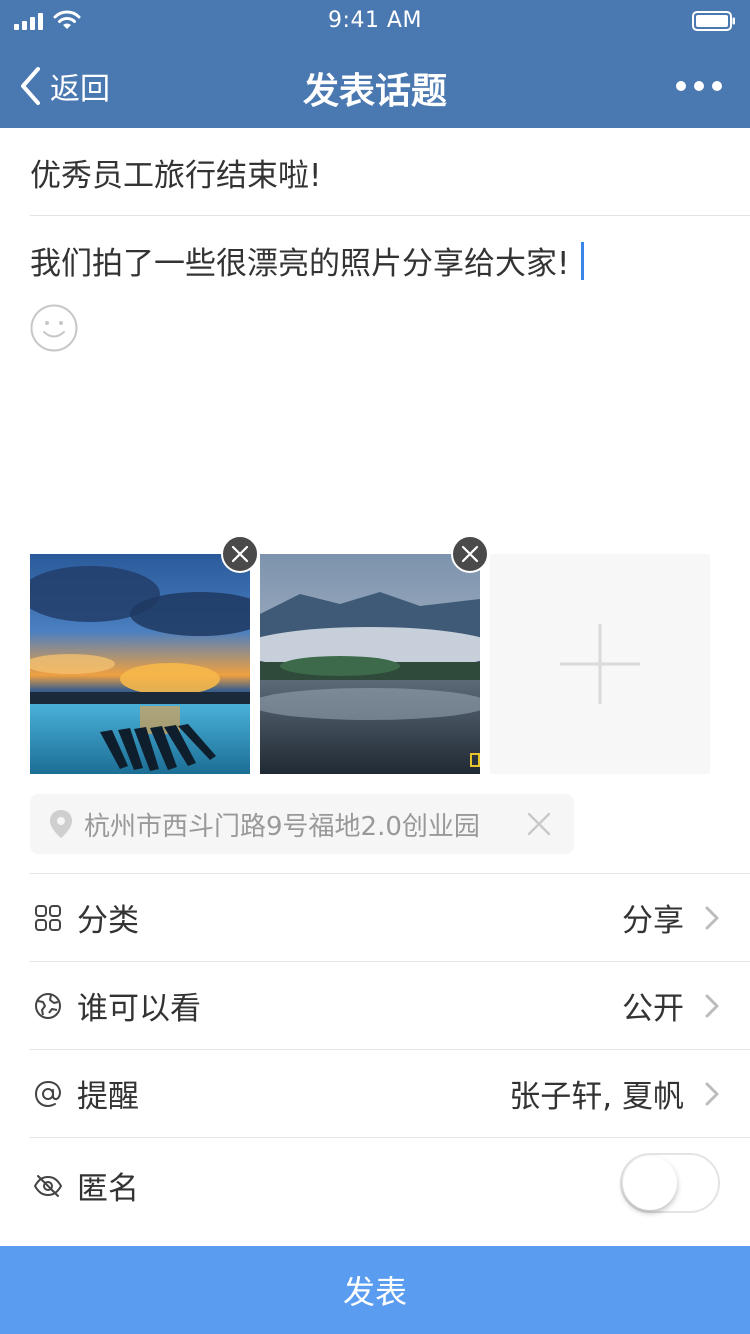 The image size is (750, 1334). I want to click on misty-lake-image, so click(370, 664).